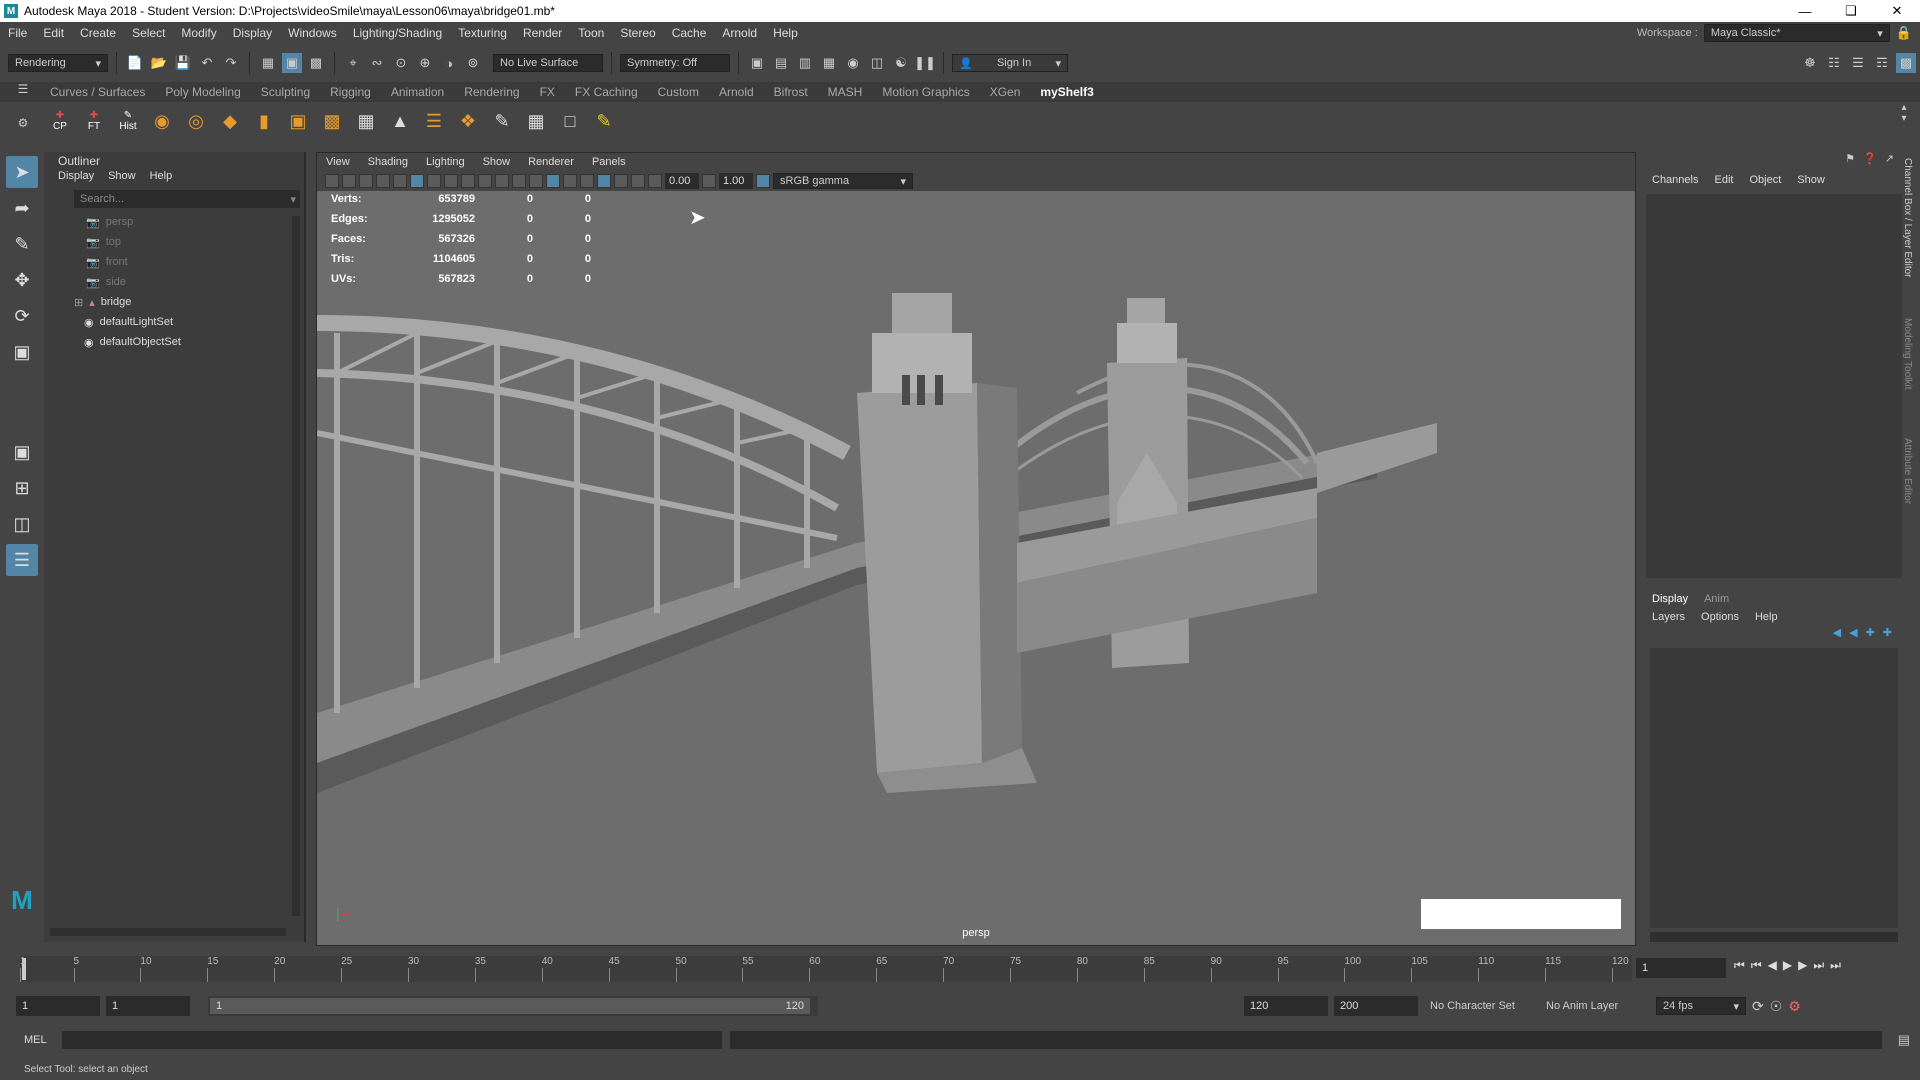 This screenshot has width=1920, height=1080. I want to click on layer-editor-icon: ▩, so click(1906, 63).